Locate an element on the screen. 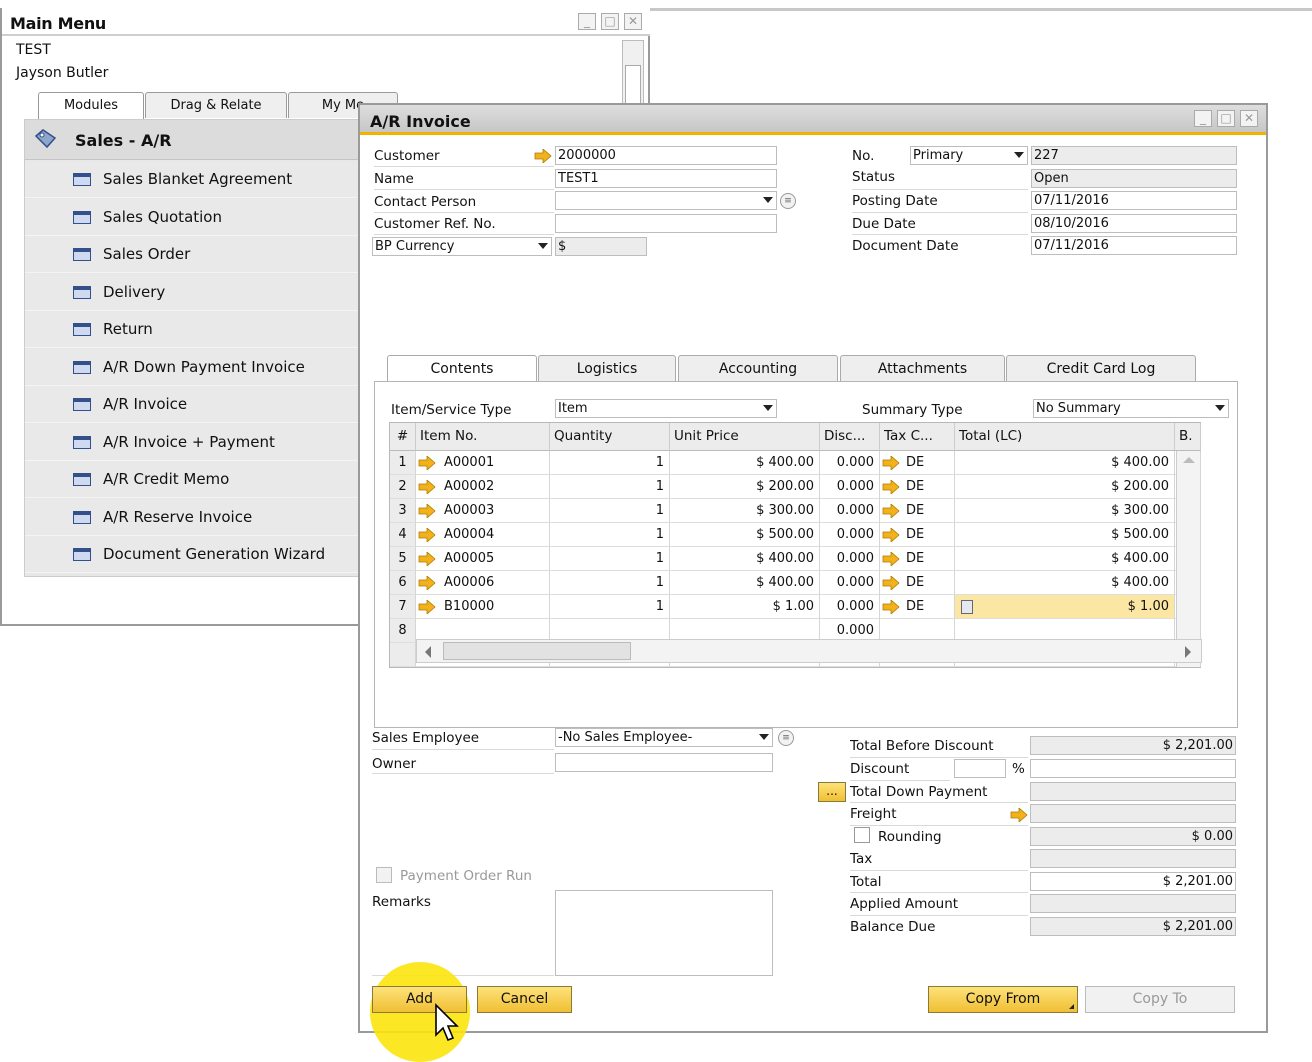  document-date-field: 07/11/2016 is located at coordinates (1134, 245).